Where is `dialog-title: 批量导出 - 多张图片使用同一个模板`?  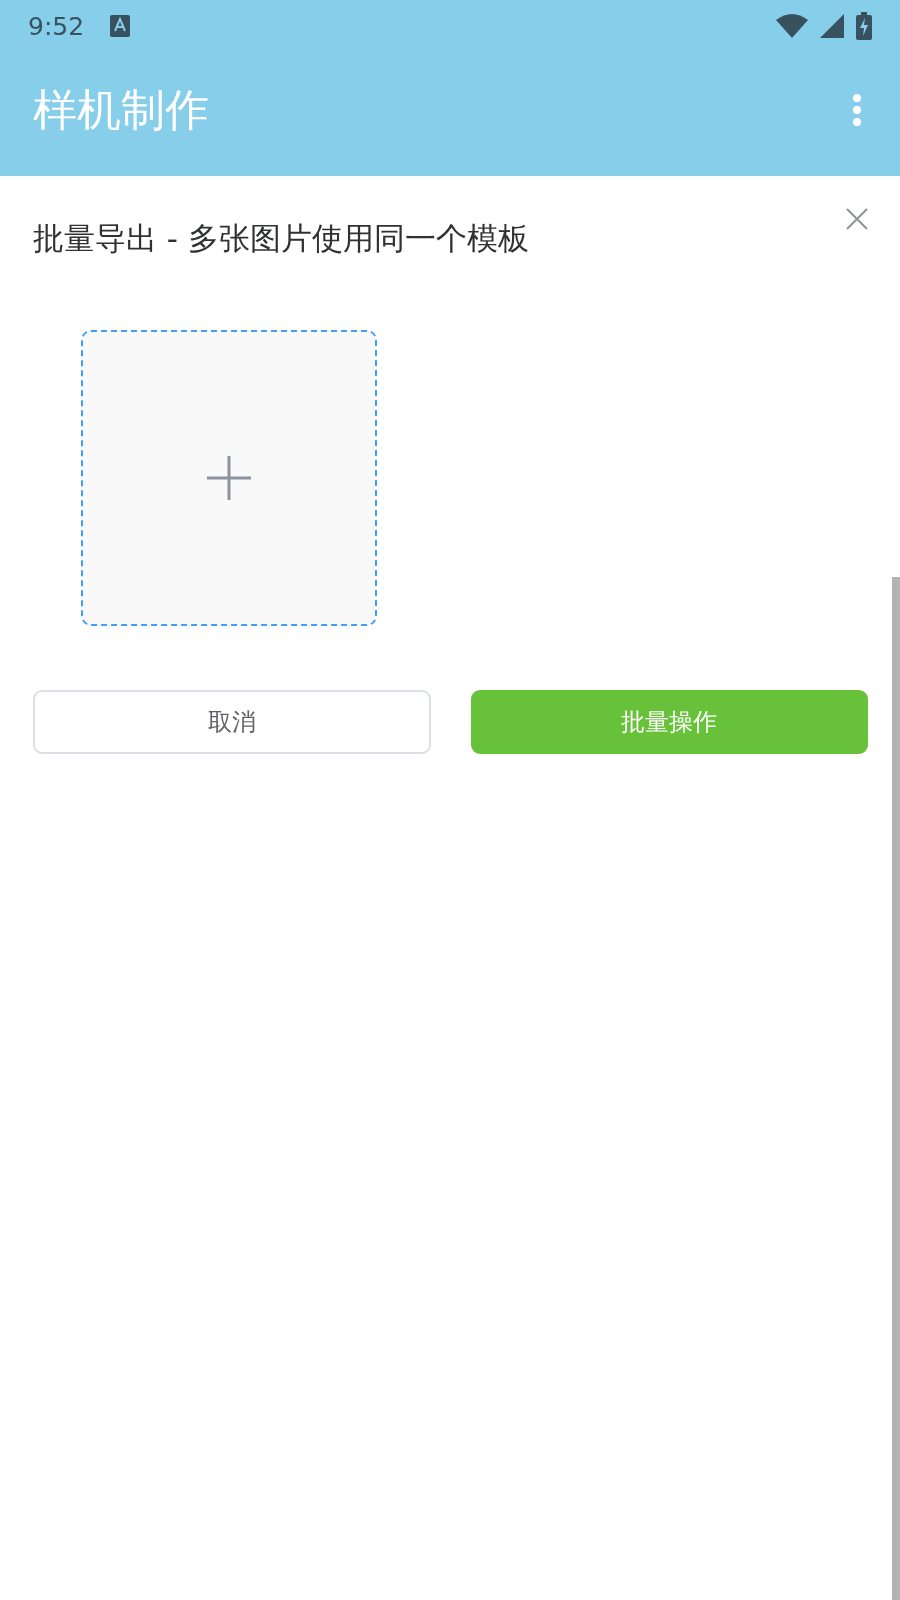 dialog-title: 批量导出 - 多张图片使用同一个模板 is located at coordinates (281, 238).